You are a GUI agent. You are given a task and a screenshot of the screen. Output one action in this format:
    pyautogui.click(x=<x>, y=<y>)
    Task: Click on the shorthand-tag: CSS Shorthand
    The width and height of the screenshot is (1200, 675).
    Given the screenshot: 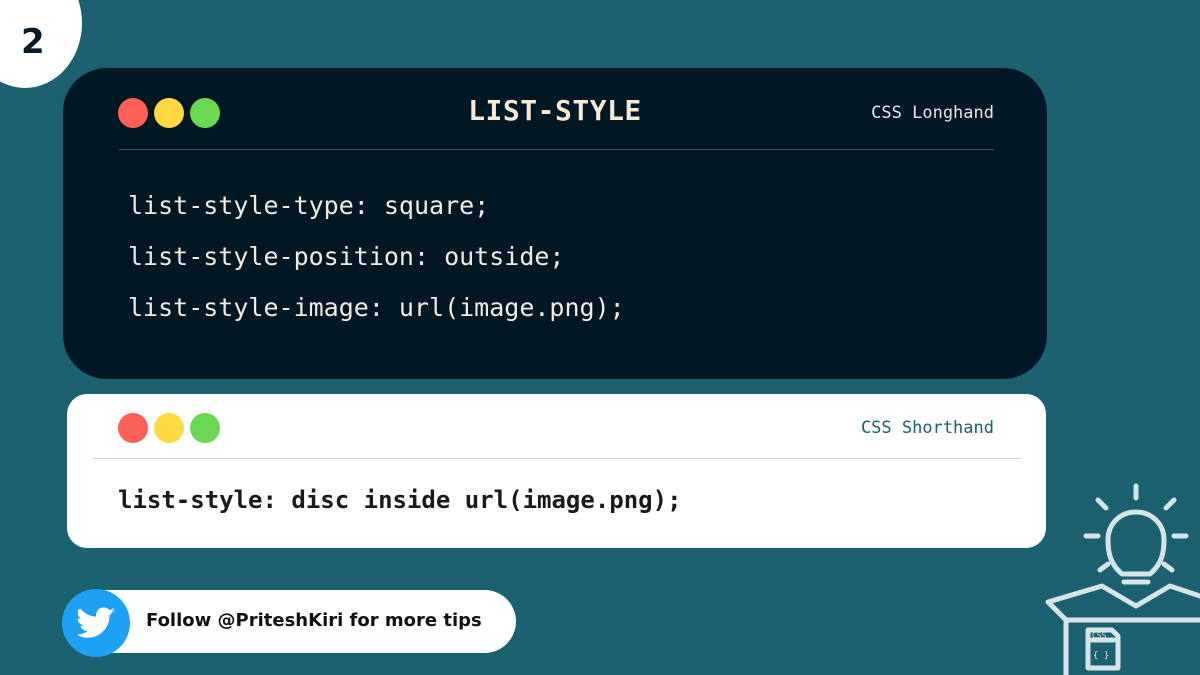 What is the action you would take?
    pyautogui.click(x=927, y=428)
    